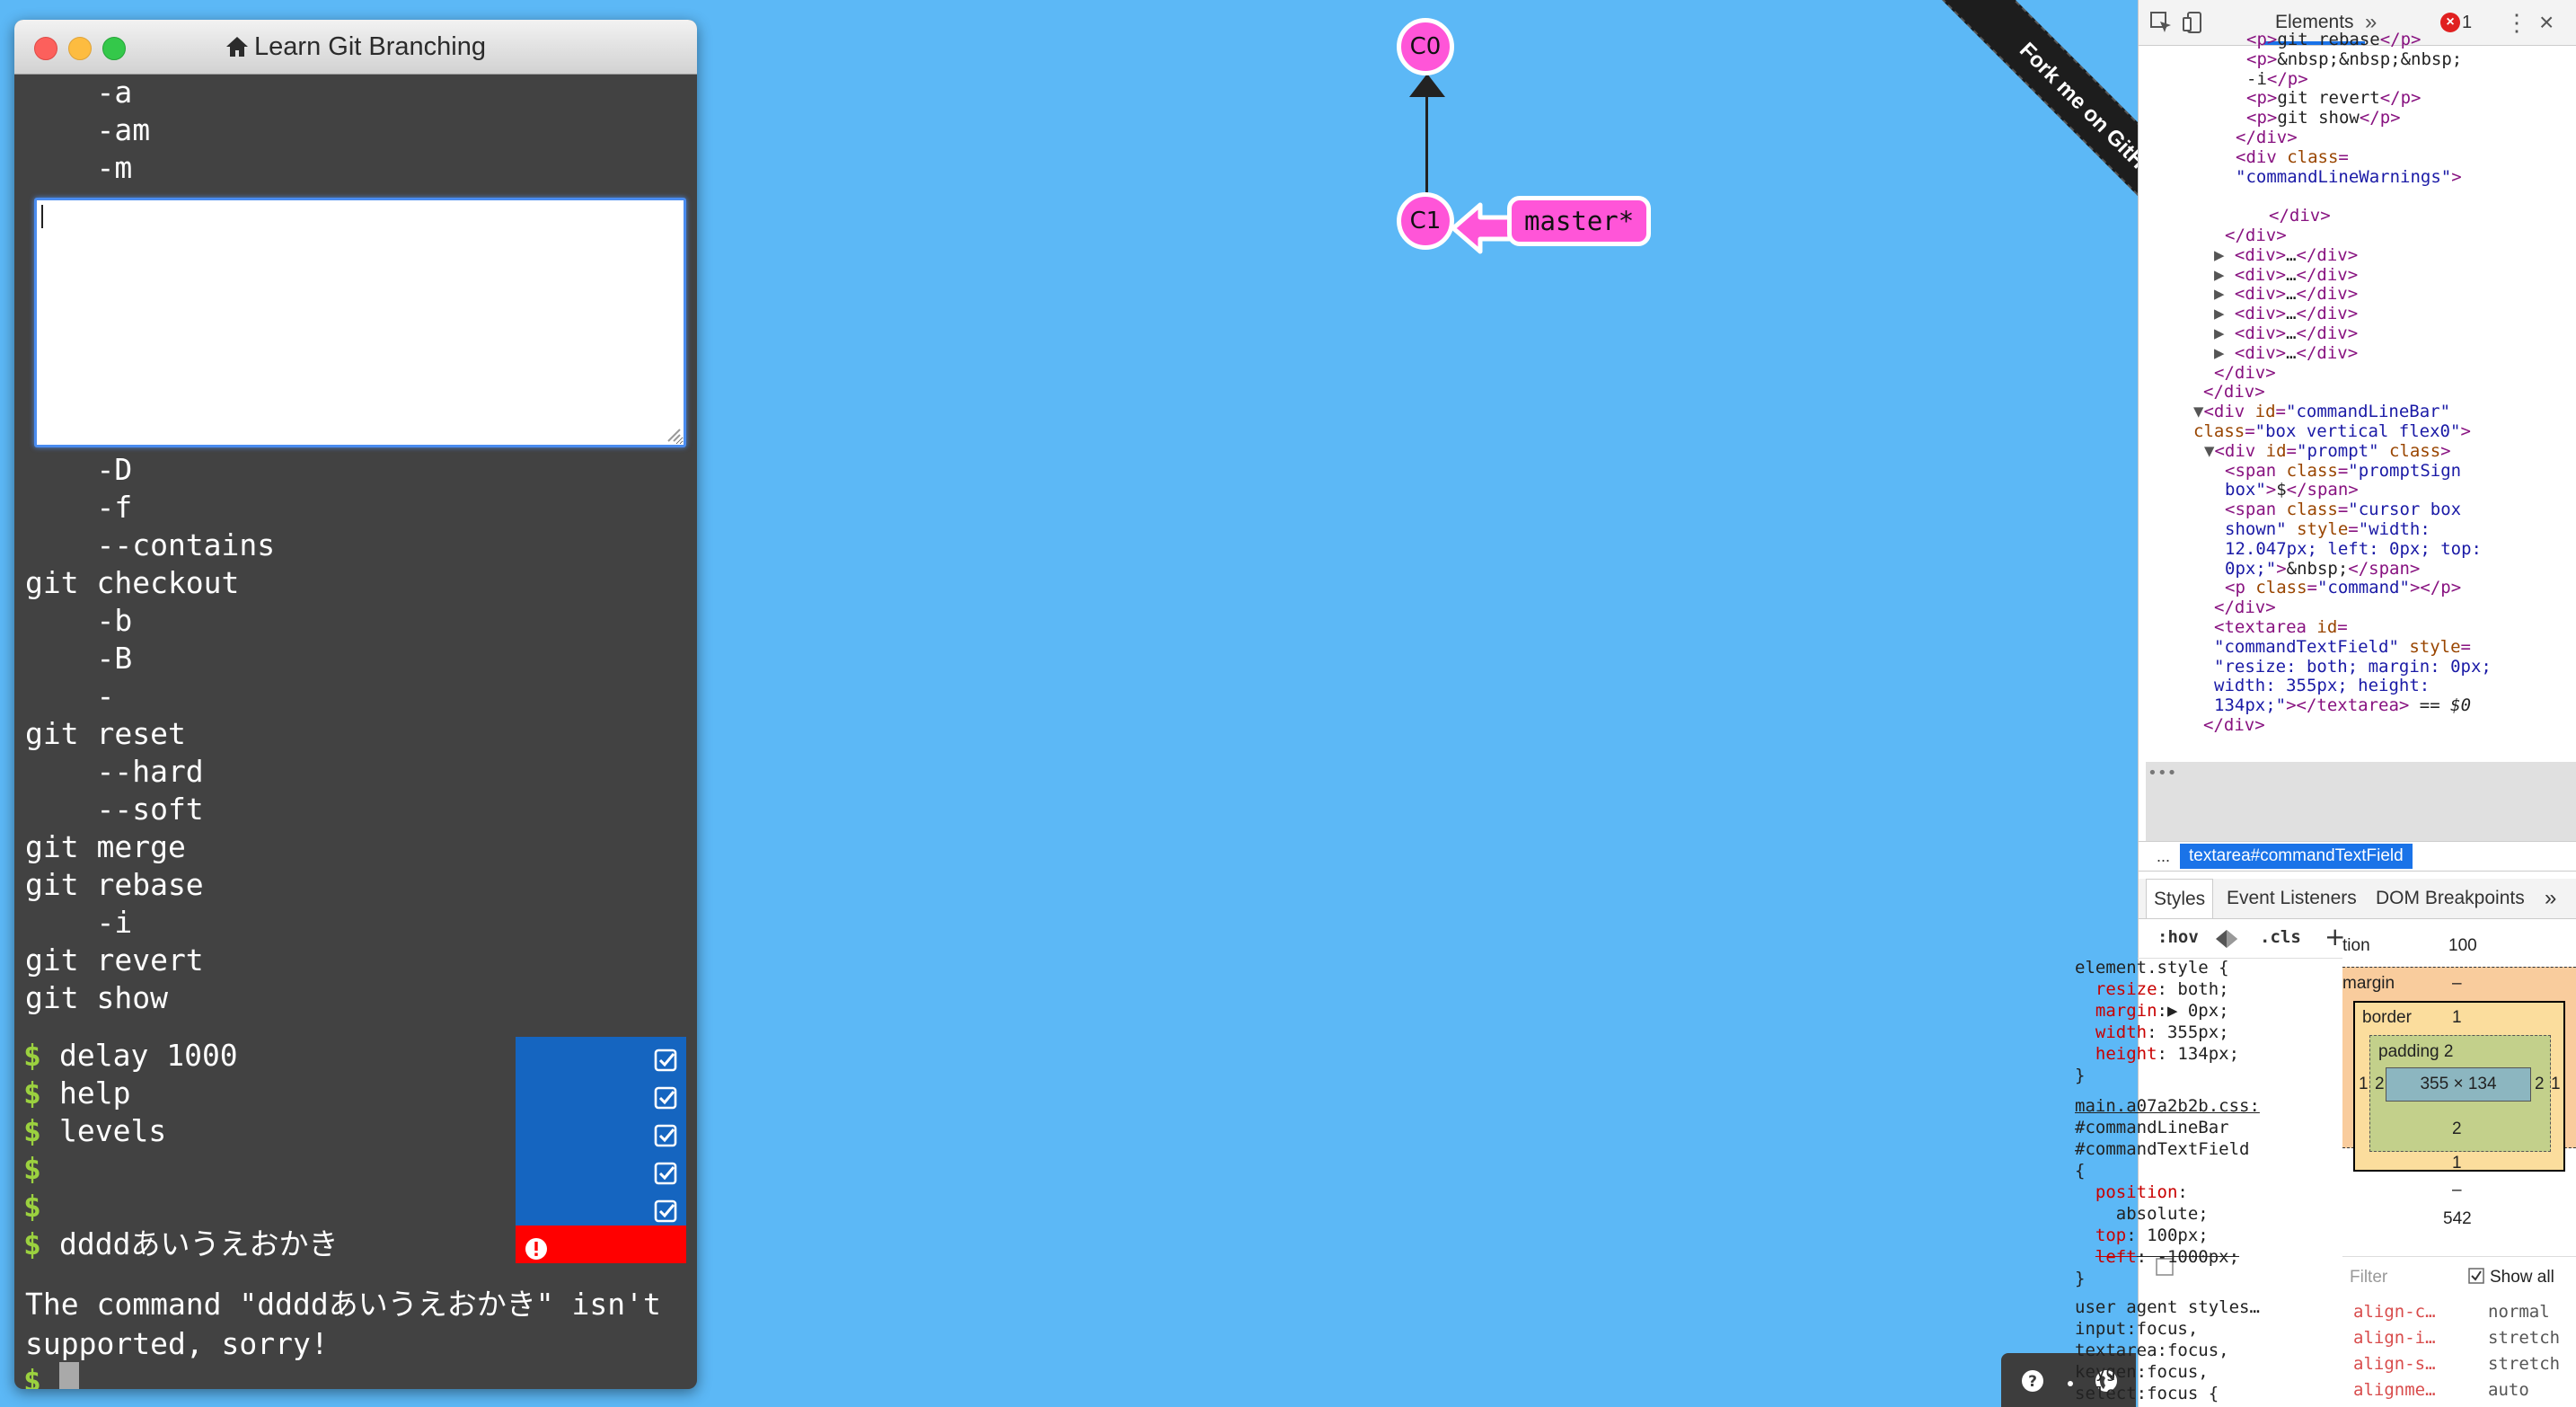  I want to click on dom-line: shown" style="width:, so click(2327, 530).